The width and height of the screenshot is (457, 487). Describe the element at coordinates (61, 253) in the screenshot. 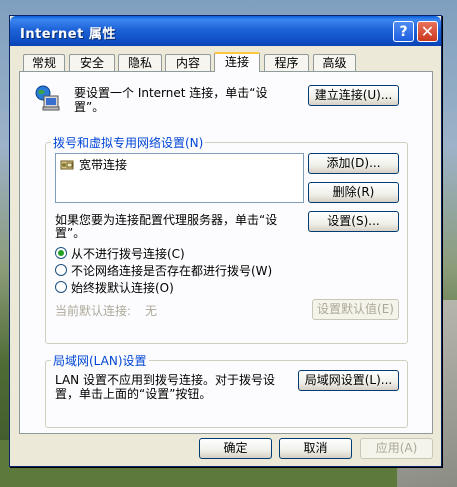

I see `radio-never-dial` at that location.